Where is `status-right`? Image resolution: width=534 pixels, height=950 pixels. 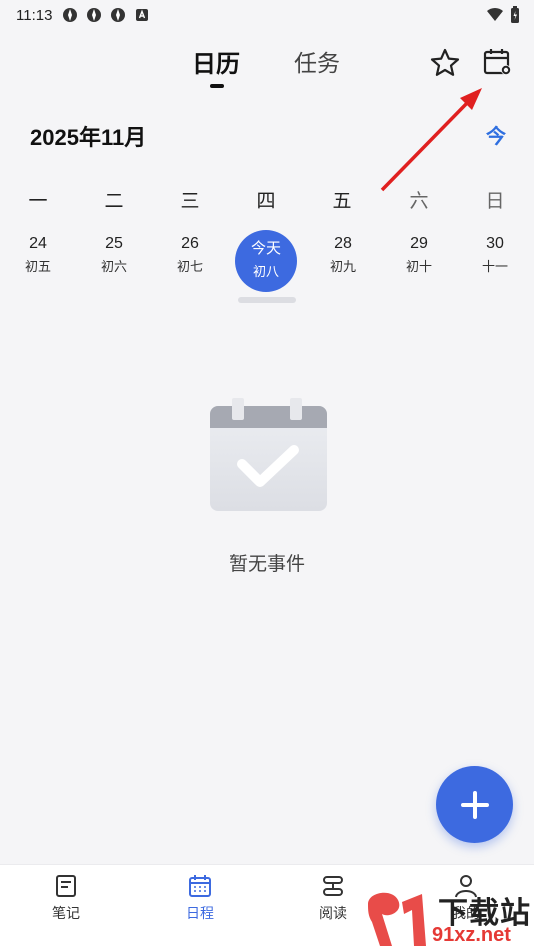 status-right is located at coordinates (503, 15).